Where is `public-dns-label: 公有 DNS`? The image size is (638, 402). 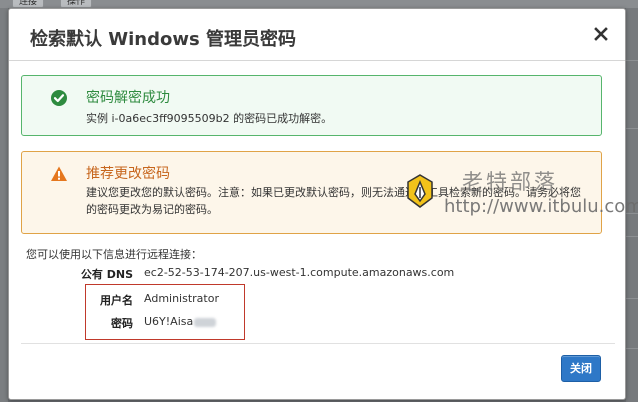
public-dns-label: 公有 DNS is located at coordinates (106, 274).